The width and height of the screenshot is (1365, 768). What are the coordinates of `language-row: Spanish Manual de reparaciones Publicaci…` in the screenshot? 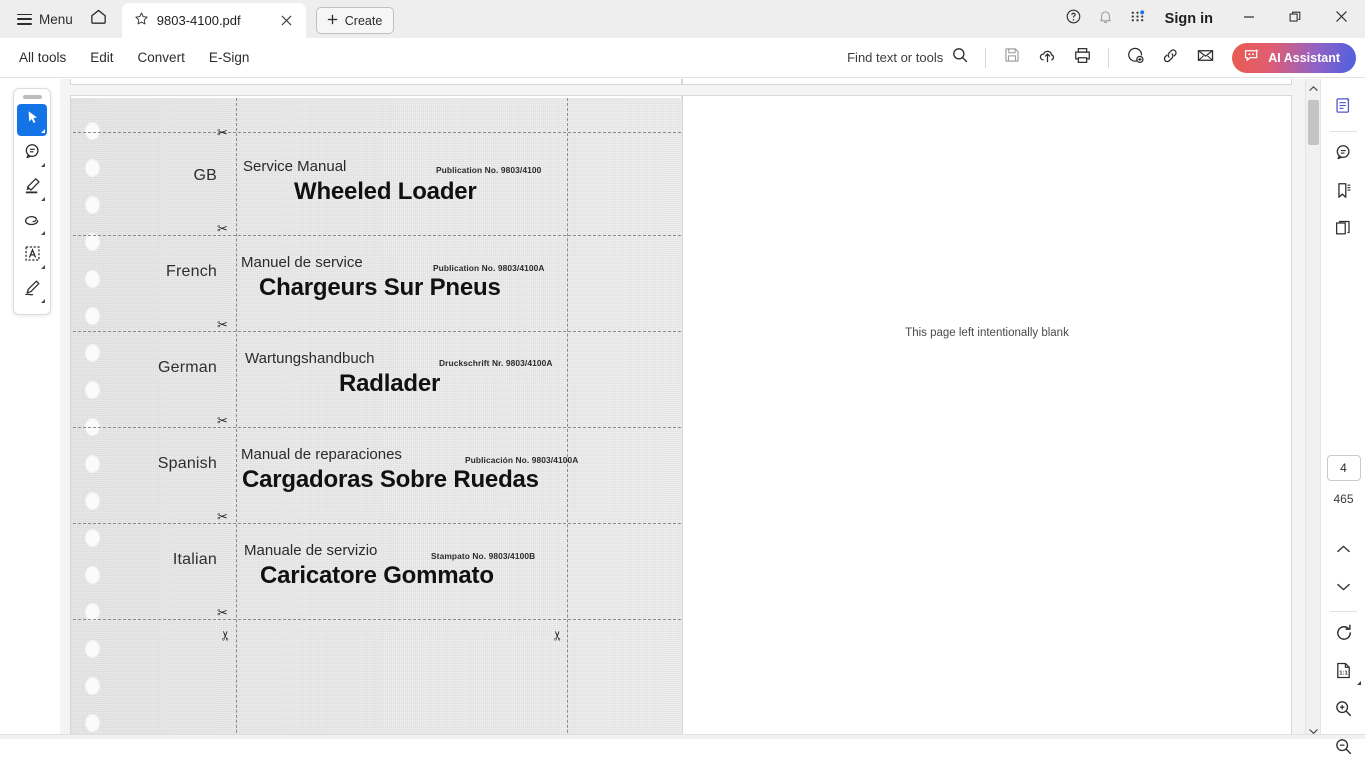 It's located at (377, 474).